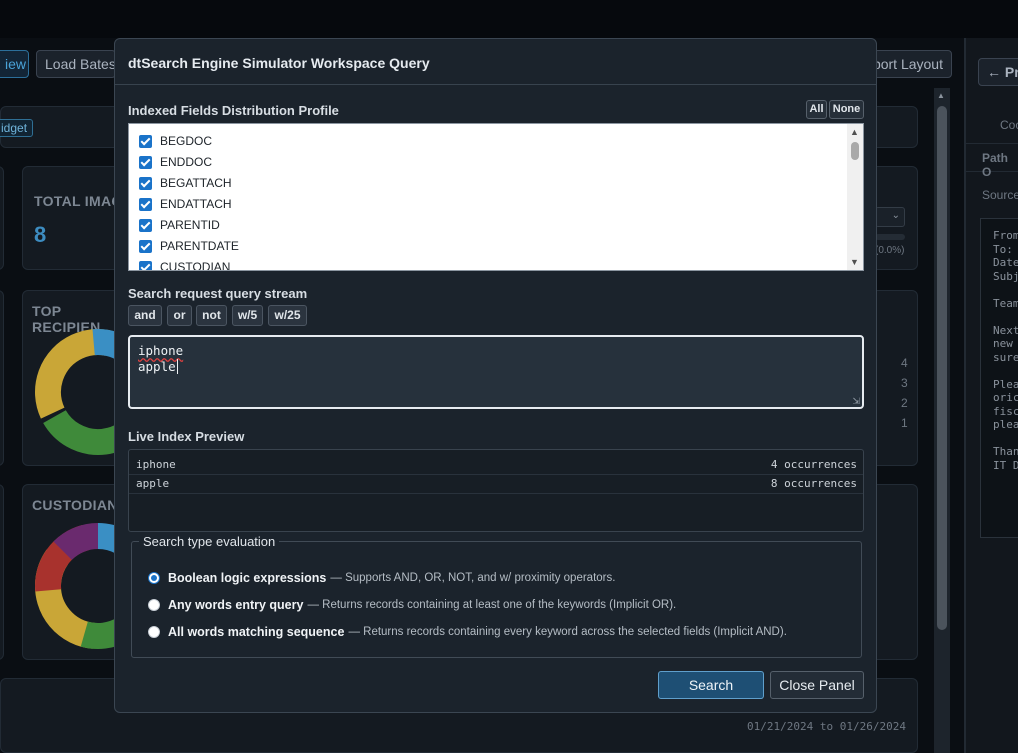 This screenshot has width=1018, height=753. What do you see at coordinates (186, 436) in the screenshot?
I see `preview-label: Live Index Preview` at bounding box center [186, 436].